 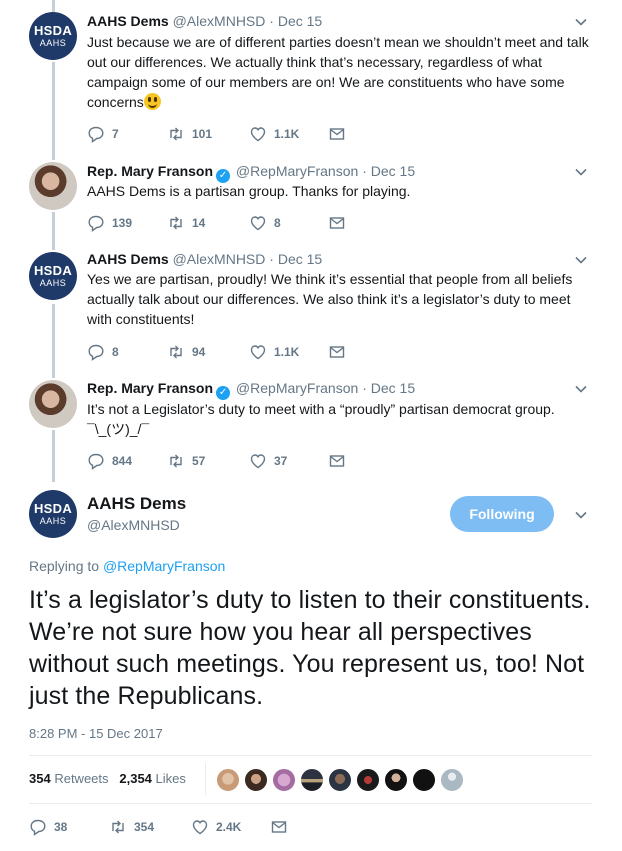 I want to click on retweets-stat: 354 Retweets, so click(x=69, y=778).